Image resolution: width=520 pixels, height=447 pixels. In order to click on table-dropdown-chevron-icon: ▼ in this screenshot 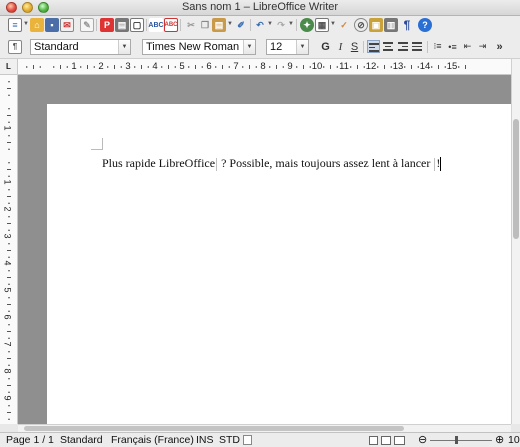, I will do `click(333, 24)`.